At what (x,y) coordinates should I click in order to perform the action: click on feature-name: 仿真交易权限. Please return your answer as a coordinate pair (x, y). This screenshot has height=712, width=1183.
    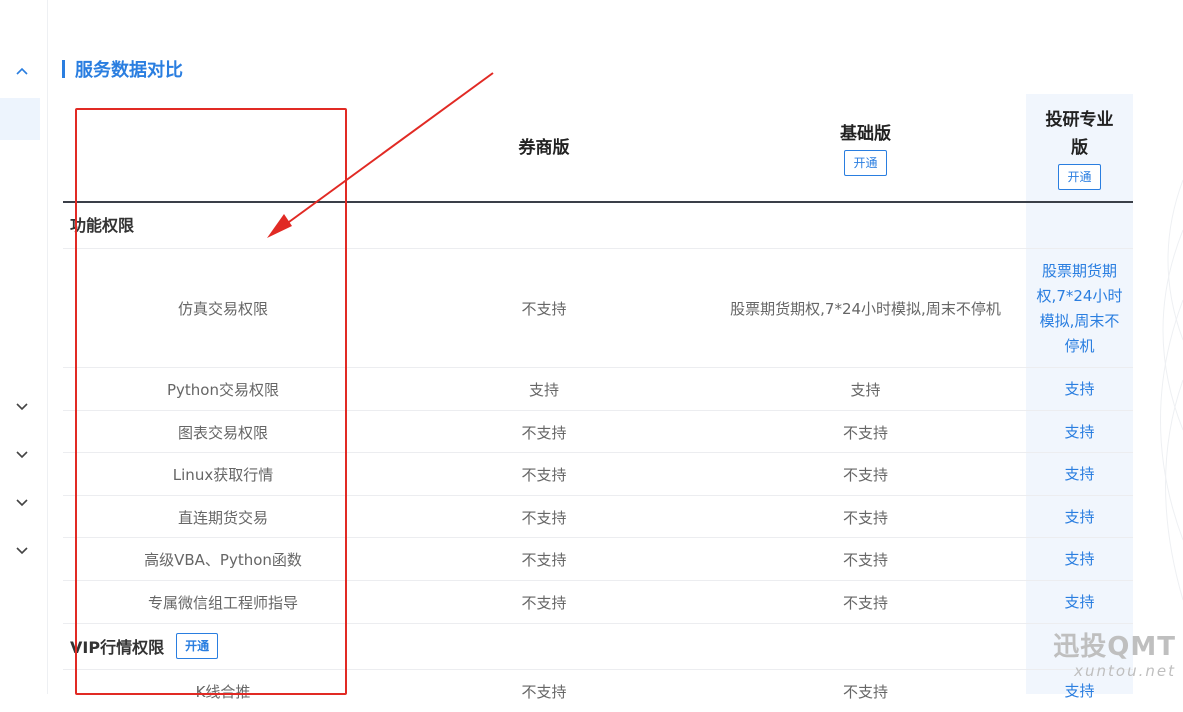
    Looking at the image, I should click on (222, 309).